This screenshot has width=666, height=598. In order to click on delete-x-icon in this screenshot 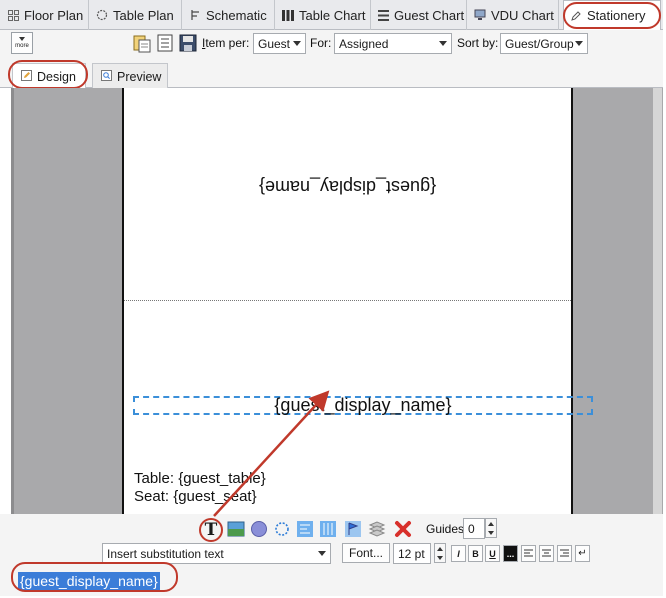, I will do `click(403, 529)`.